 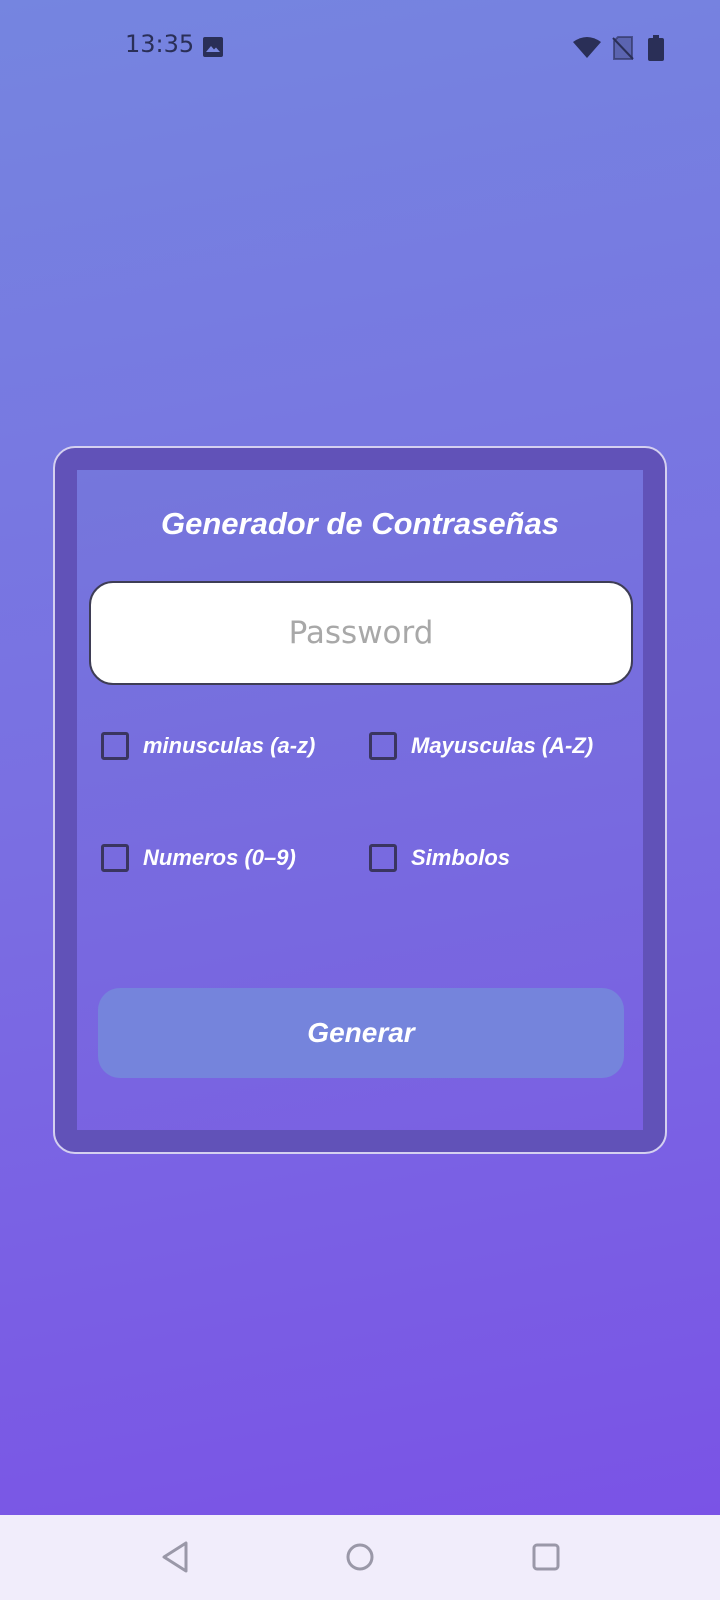 I want to click on wifi-icon, so click(x=587, y=47).